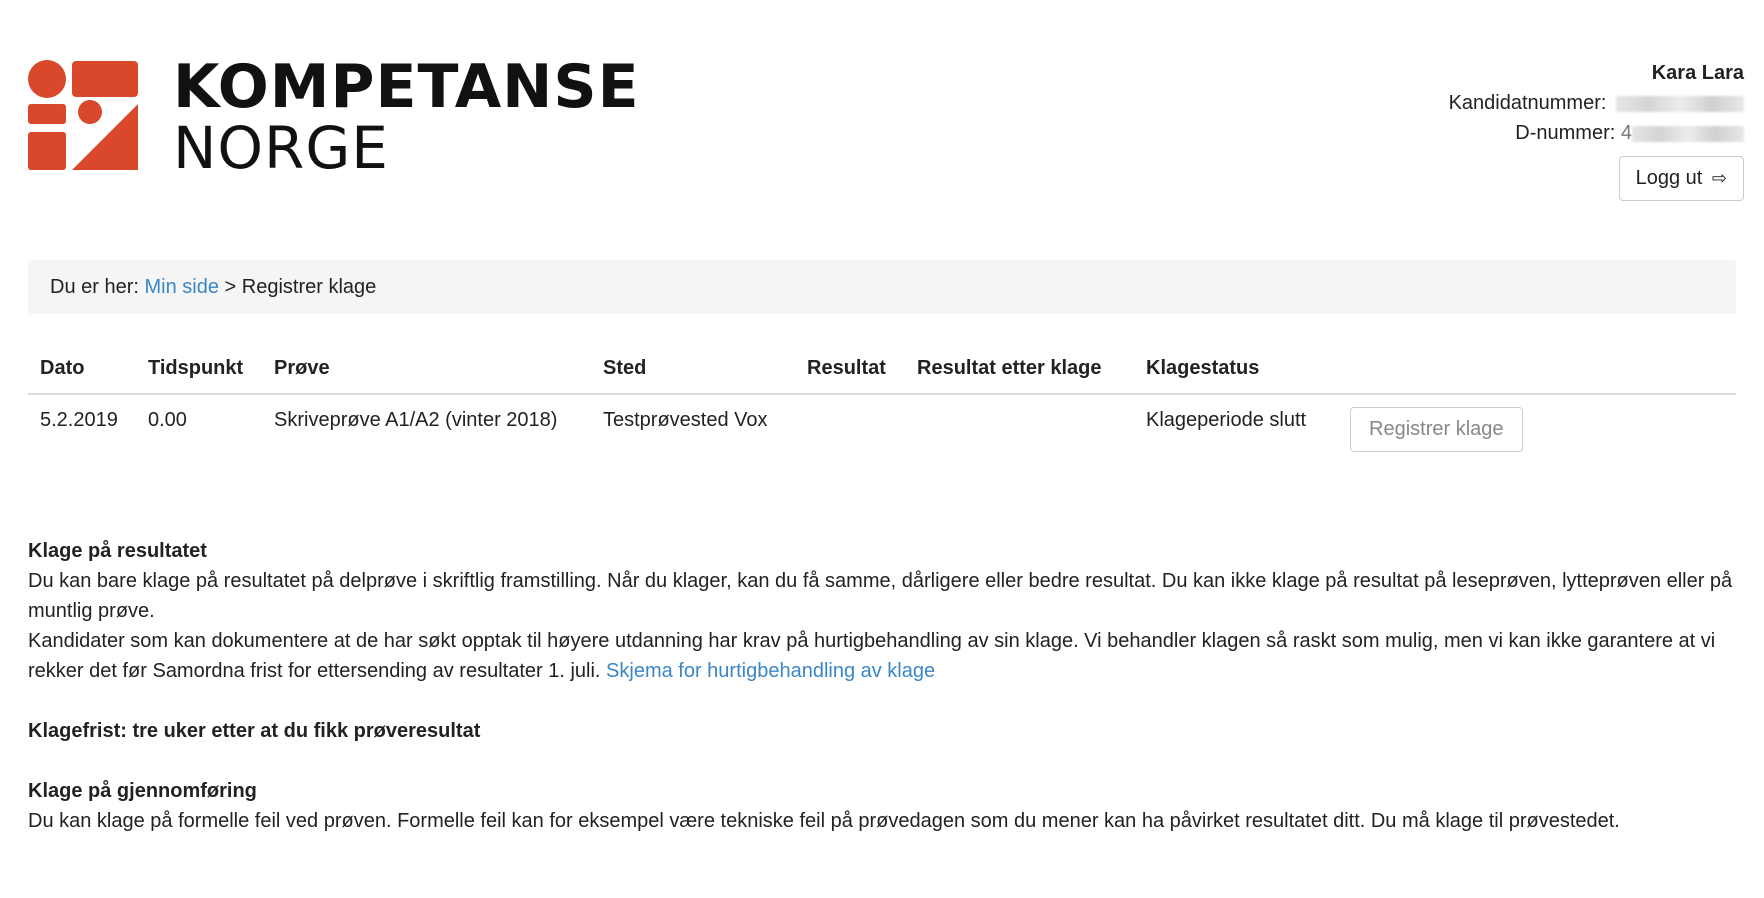 This screenshot has width=1764, height=898. What do you see at coordinates (199, 370) in the screenshot?
I see `column-header-tidspunkt: Tidspunkt` at bounding box center [199, 370].